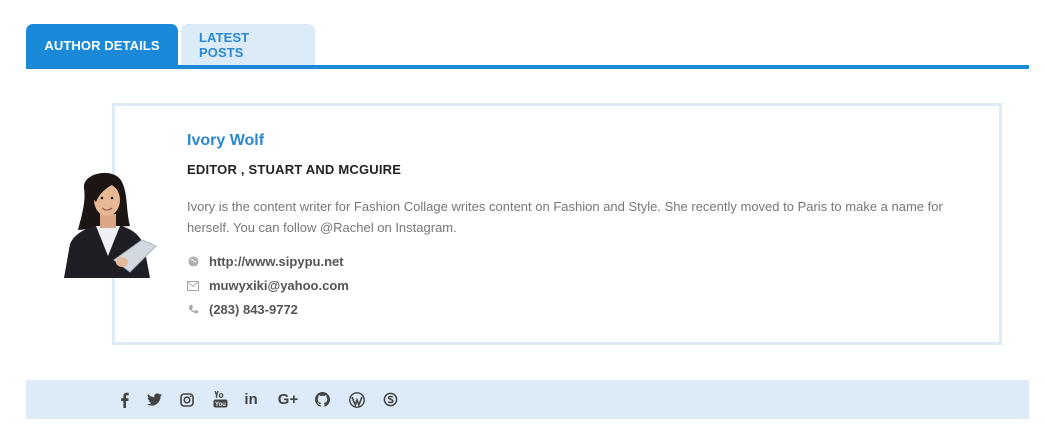  I want to click on youtube-icon: You, so click(220, 399).